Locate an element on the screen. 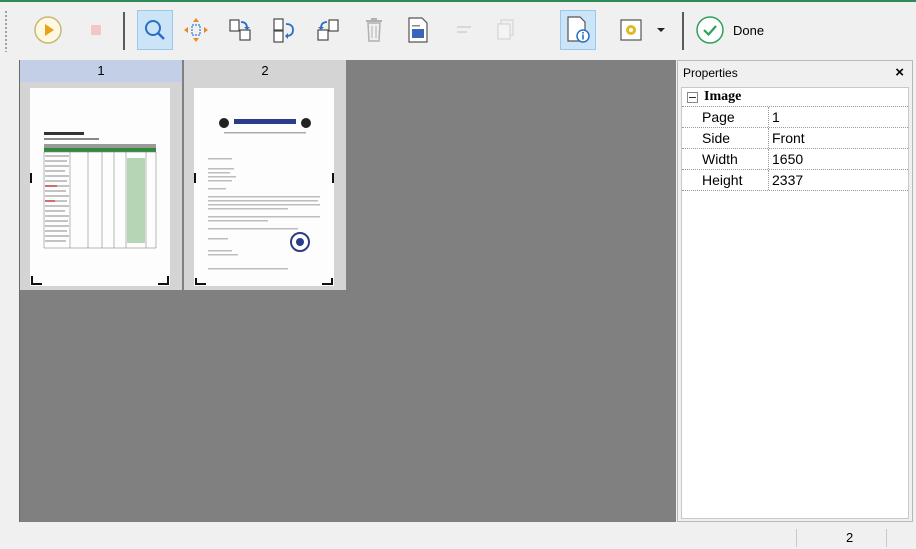 This screenshot has height=549, width=916. toolbar: Done is located at coordinates (458, 31).